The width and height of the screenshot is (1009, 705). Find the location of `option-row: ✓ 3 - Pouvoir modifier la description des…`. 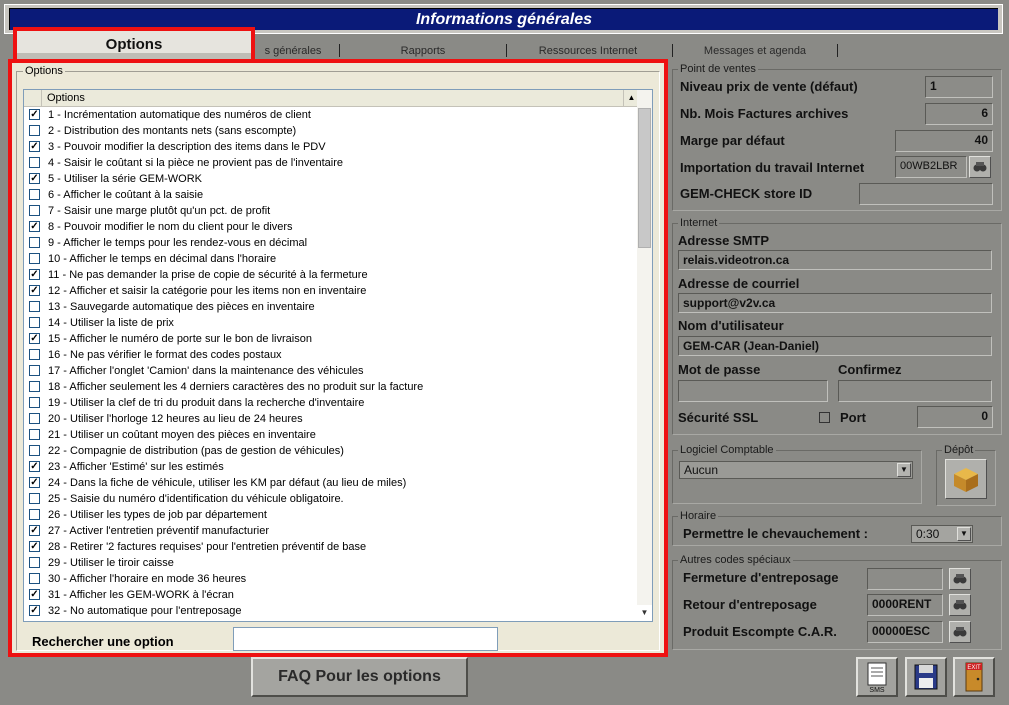

option-row: ✓ 3 - Pouvoir modifier la description des… is located at coordinates (331, 147).